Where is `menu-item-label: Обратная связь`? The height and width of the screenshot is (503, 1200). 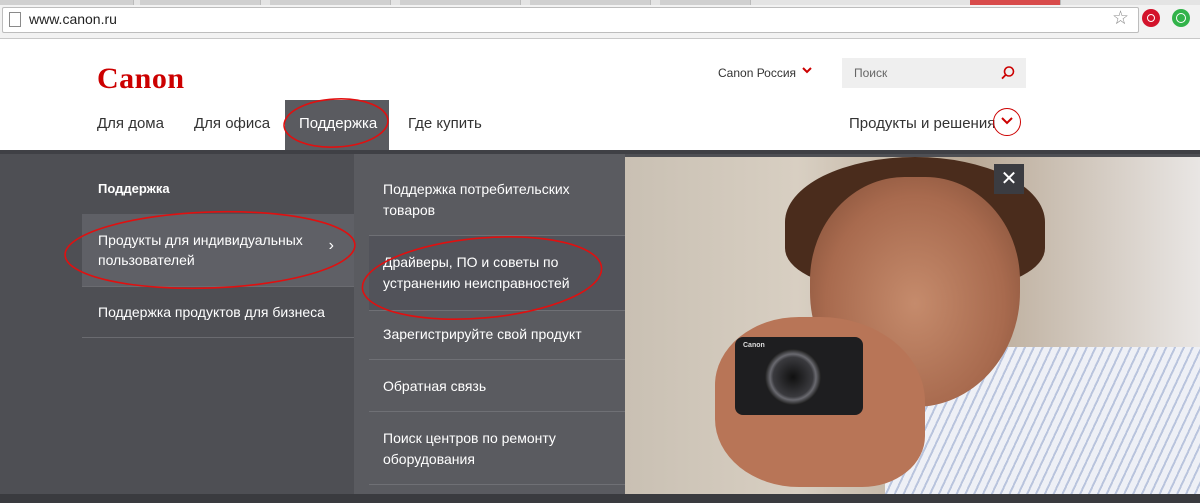 menu-item-label: Обратная связь is located at coordinates (435, 386).